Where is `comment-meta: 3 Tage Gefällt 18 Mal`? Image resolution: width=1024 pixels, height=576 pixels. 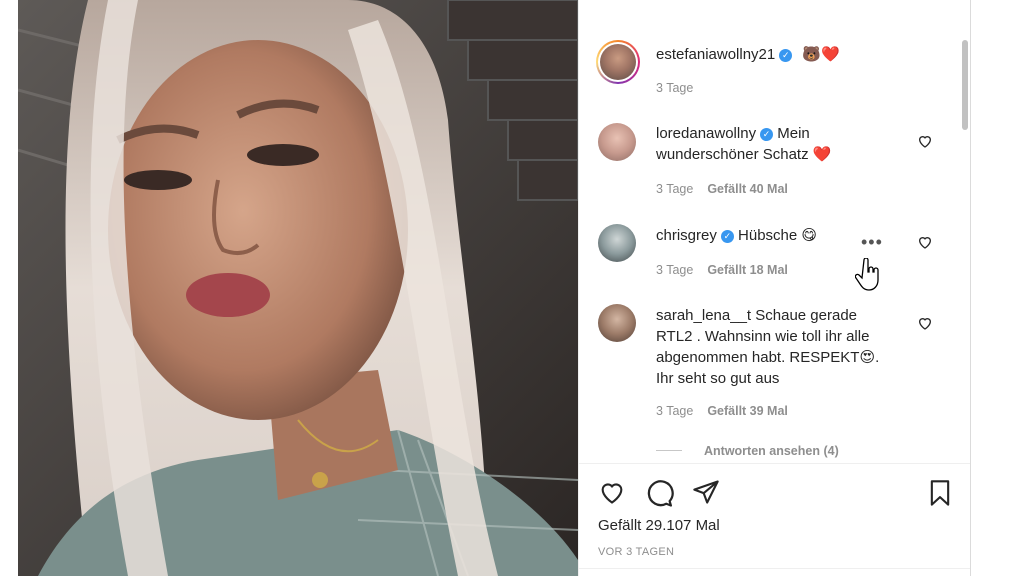 comment-meta: 3 Tage Gefällt 18 Mal is located at coordinates (722, 270).